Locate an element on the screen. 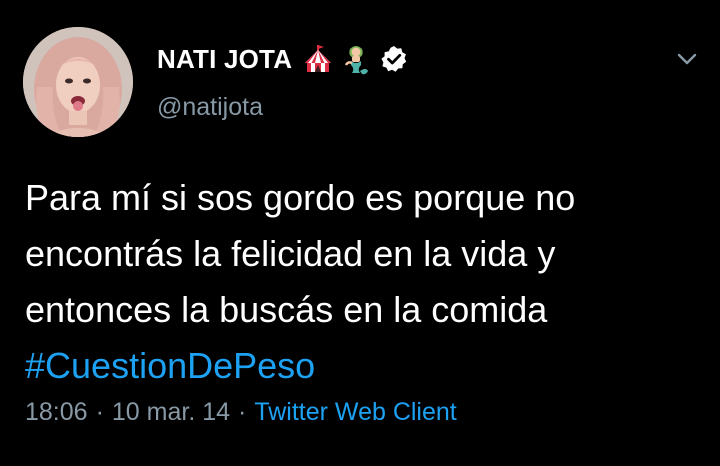 The width and height of the screenshot is (720, 466). author-name-row: NATI JOTA is located at coordinates (282, 59).